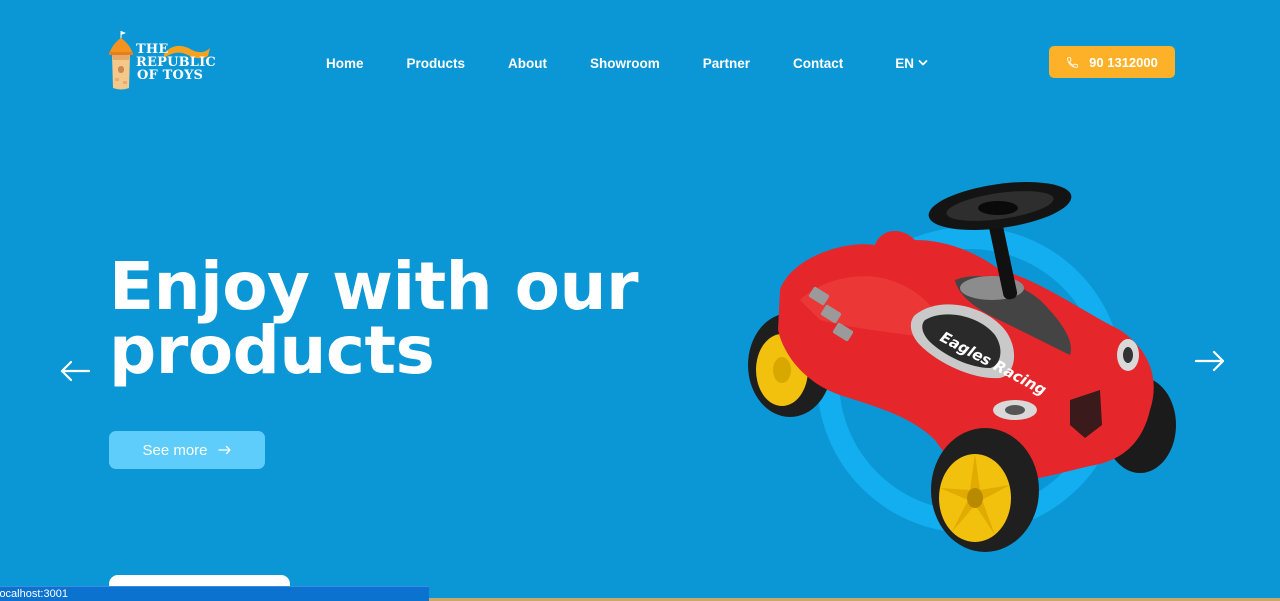 This screenshot has height=601, width=1280. What do you see at coordinates (436, 63) in the screenshot?
I see `nav-products: Products` at bounding box center [436, 63].